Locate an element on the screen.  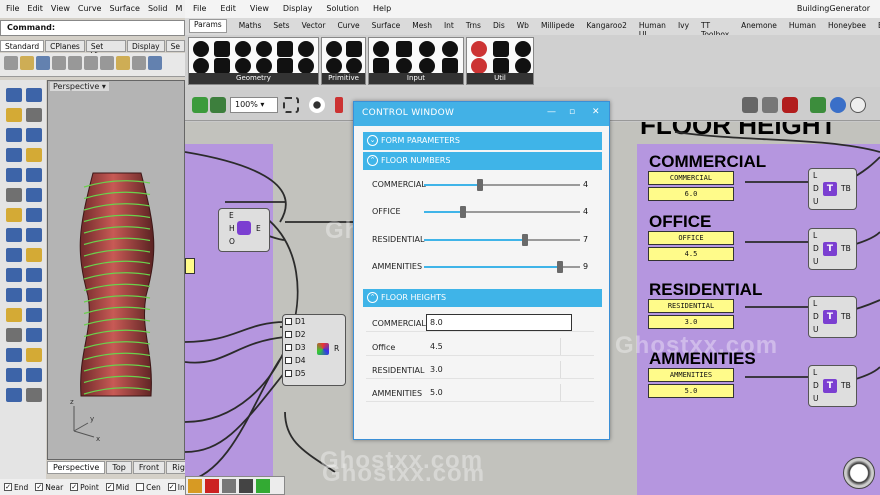
canvas-widget-icon is located at coordinates (195, 486).